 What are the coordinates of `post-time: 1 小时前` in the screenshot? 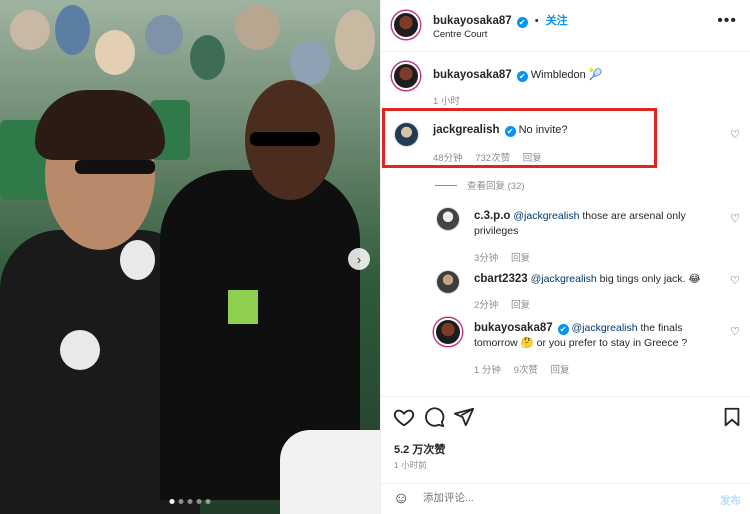 It's located at (410, 465).